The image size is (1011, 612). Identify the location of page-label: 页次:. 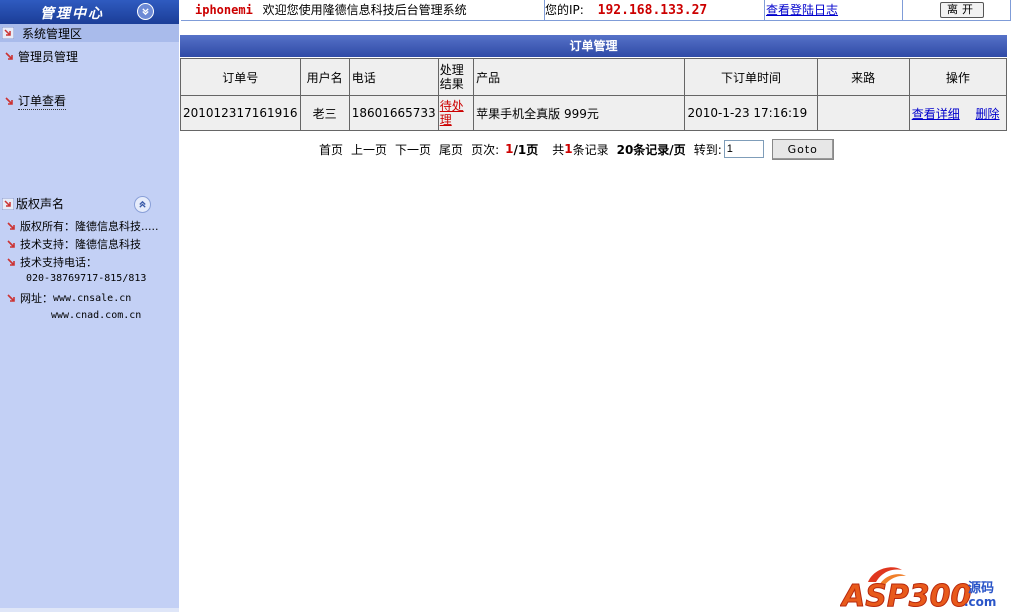
(485, 149).